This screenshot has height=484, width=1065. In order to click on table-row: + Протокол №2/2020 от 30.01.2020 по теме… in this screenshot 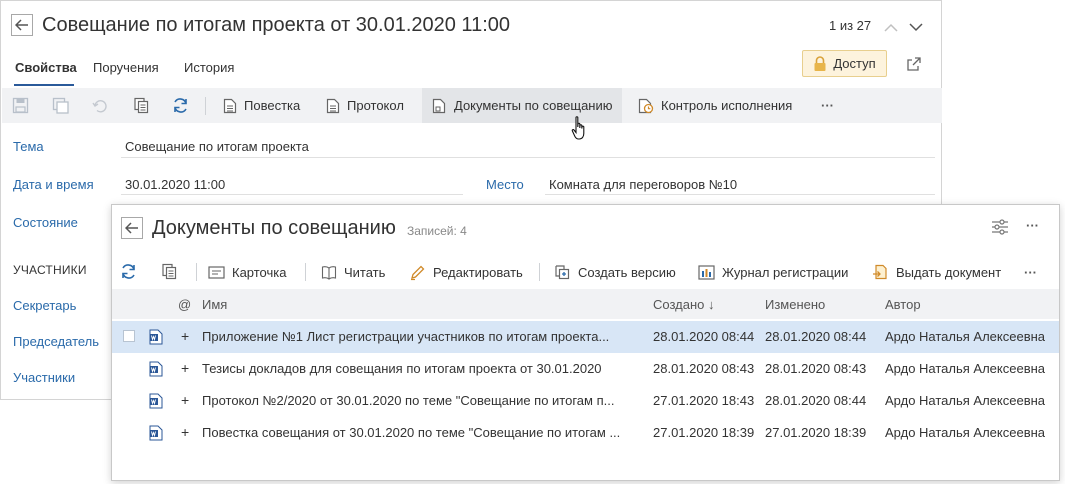, I will do `click(585, 401)`.